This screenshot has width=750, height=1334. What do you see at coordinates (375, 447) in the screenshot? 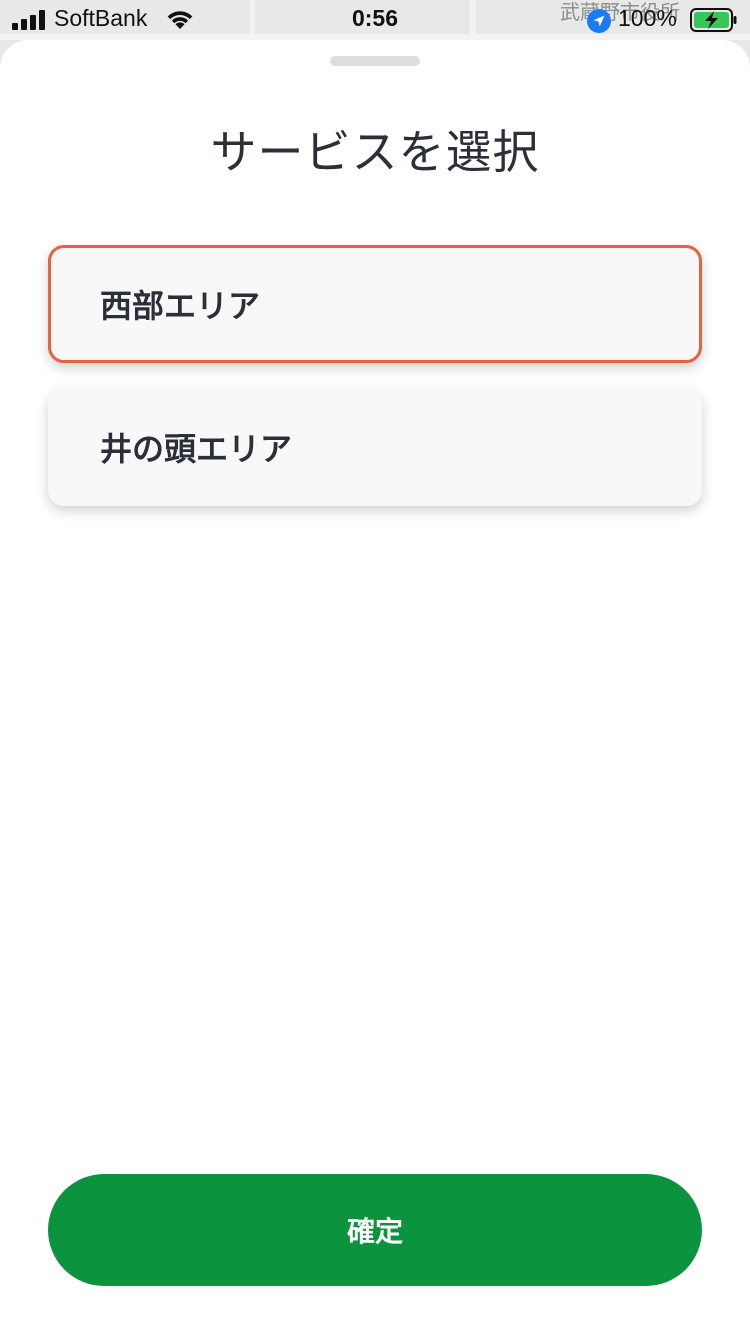
I see `service-option-inokashira-area: 井の頭エリア` at bounding box center [375, 447].